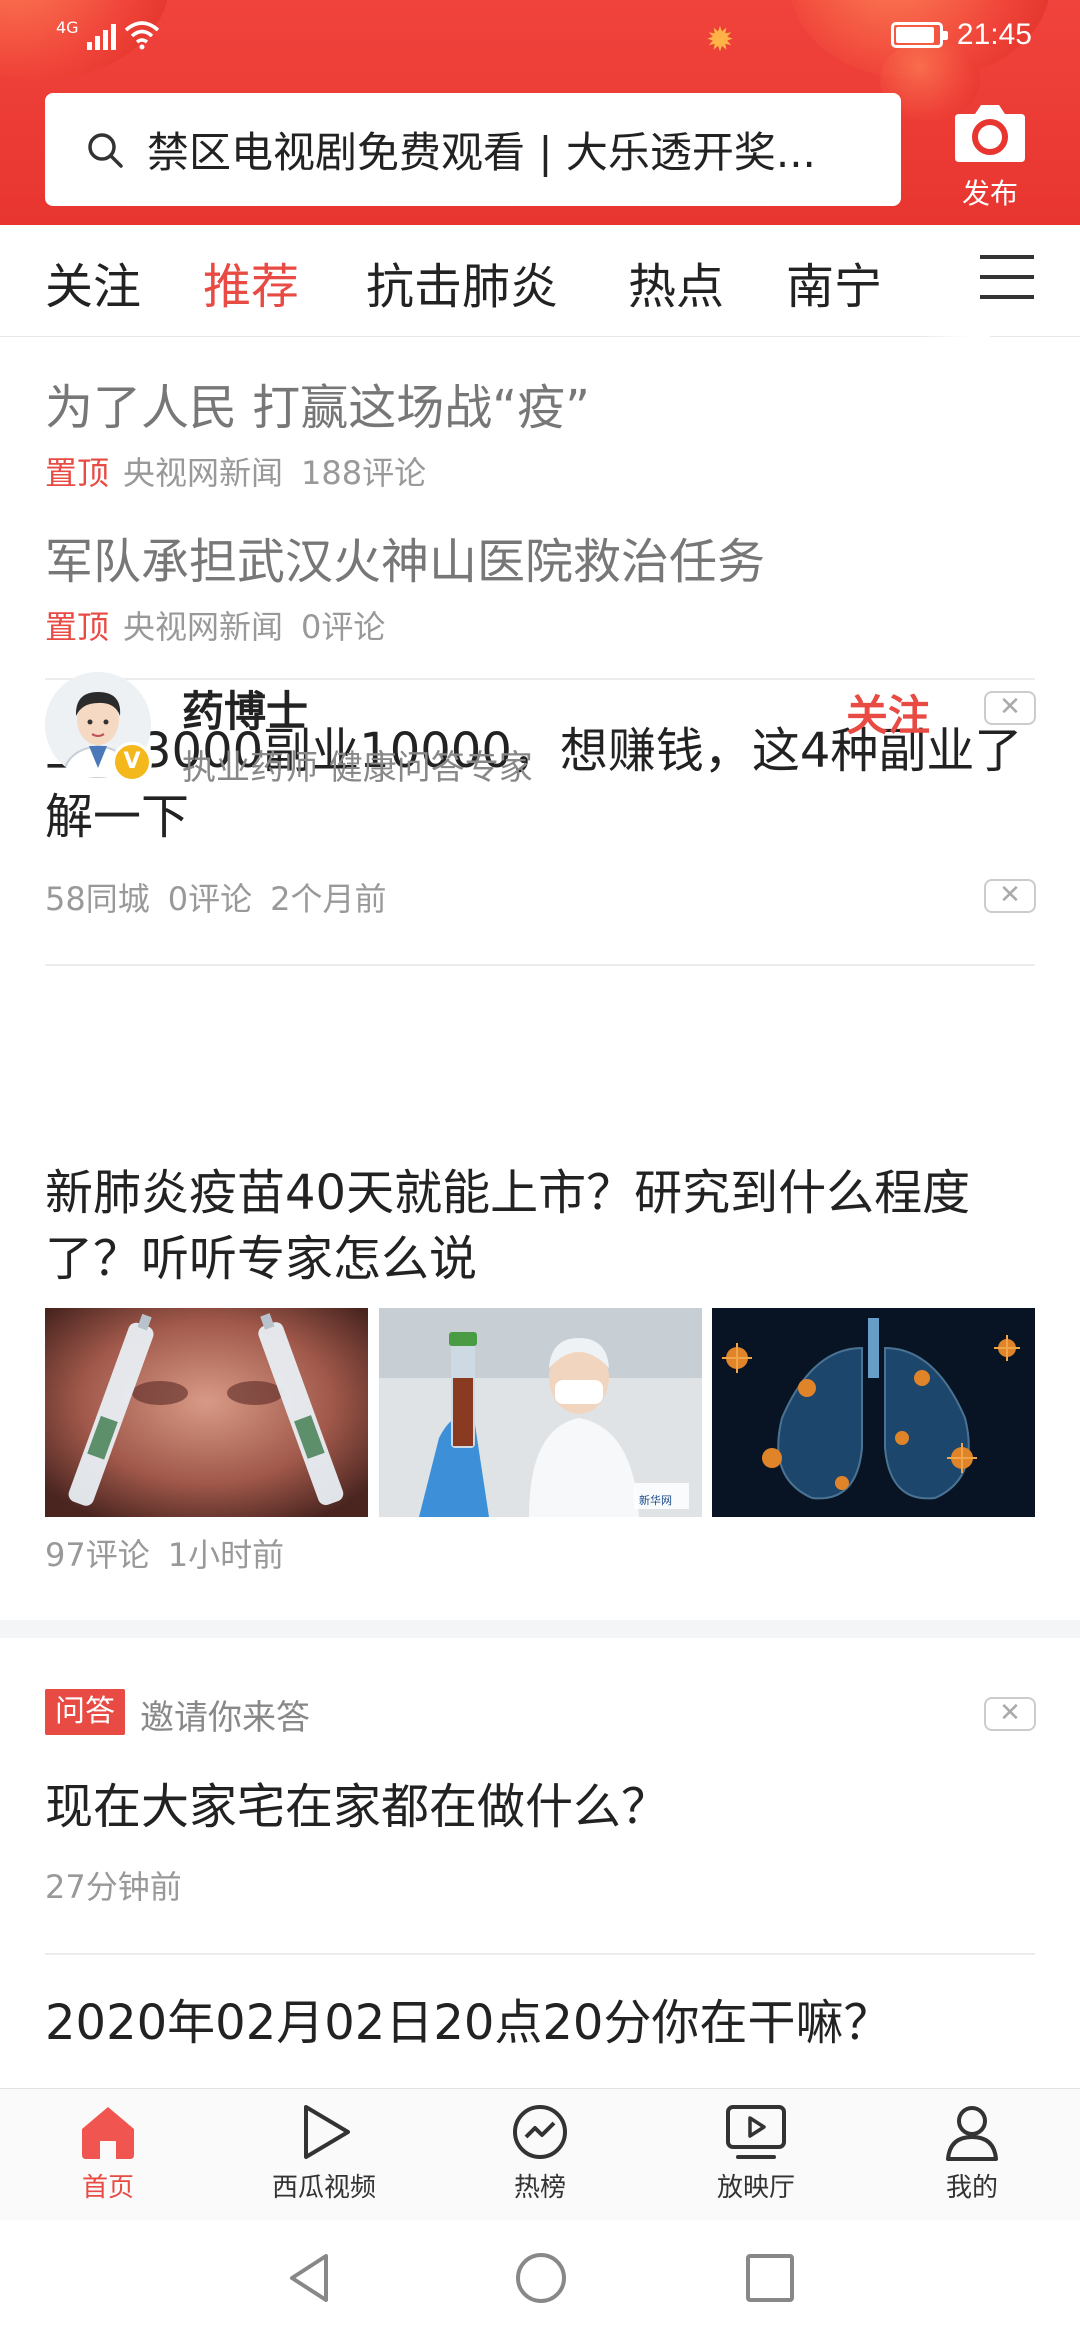 Image resolution: width=1080 pixels, height=2340 pixels. What do you see at coordinates (309, 2278) in the screenshot?
I see `back-icon` at bounding box center [309, 2278].